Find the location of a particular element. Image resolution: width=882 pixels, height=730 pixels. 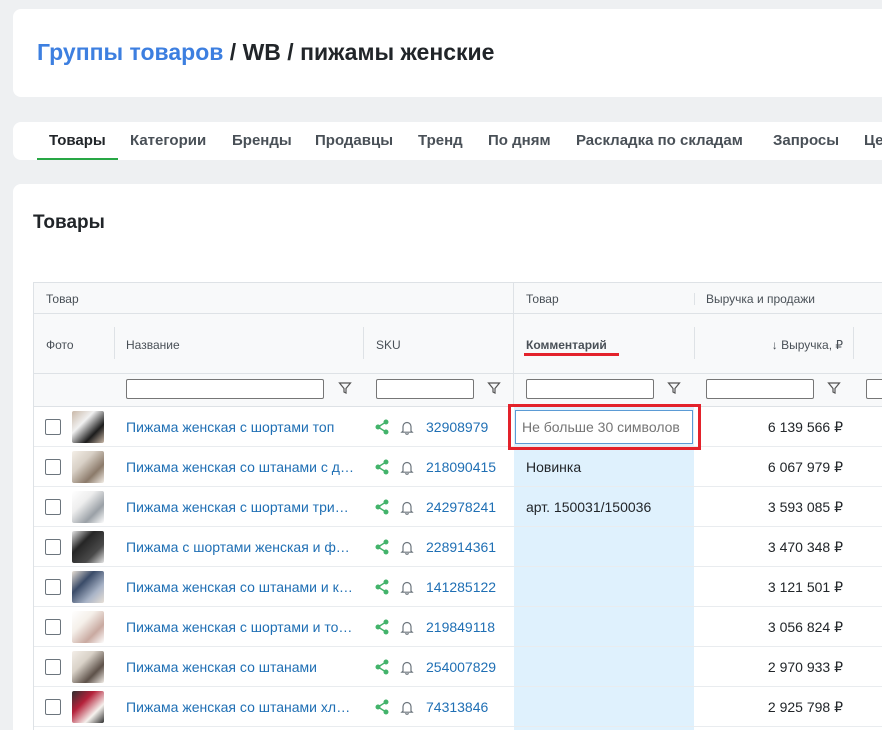

product-name-link: Пижама женская с шортами и топом is located at coordinates (240, 627).